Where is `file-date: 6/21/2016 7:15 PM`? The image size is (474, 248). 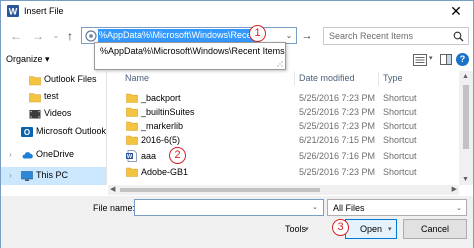
file-date: 6/21/2016 7:15 PM is located at coordinates (337, 140).